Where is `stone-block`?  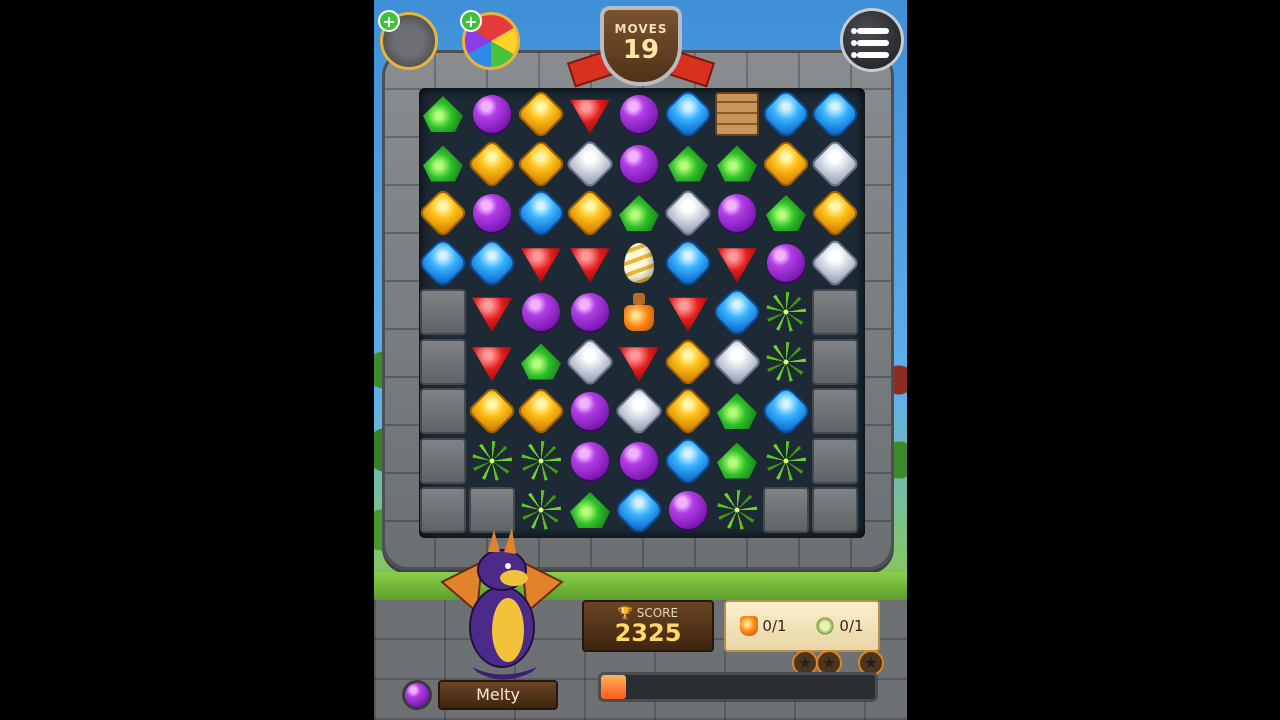
stone-block is located at coordinates (443, 361).